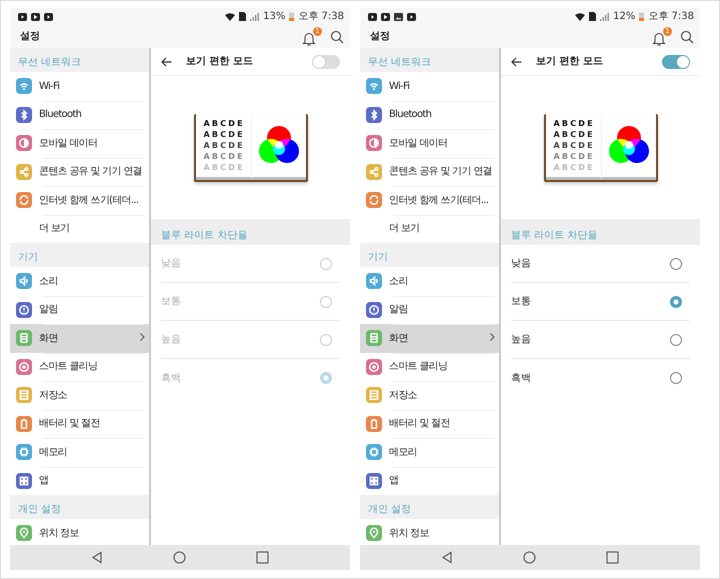 The width and height of the screenshot is (720, 579). Describe the element at coordinates (398, 16) in the screenshot. I see `image-icon` at that location.